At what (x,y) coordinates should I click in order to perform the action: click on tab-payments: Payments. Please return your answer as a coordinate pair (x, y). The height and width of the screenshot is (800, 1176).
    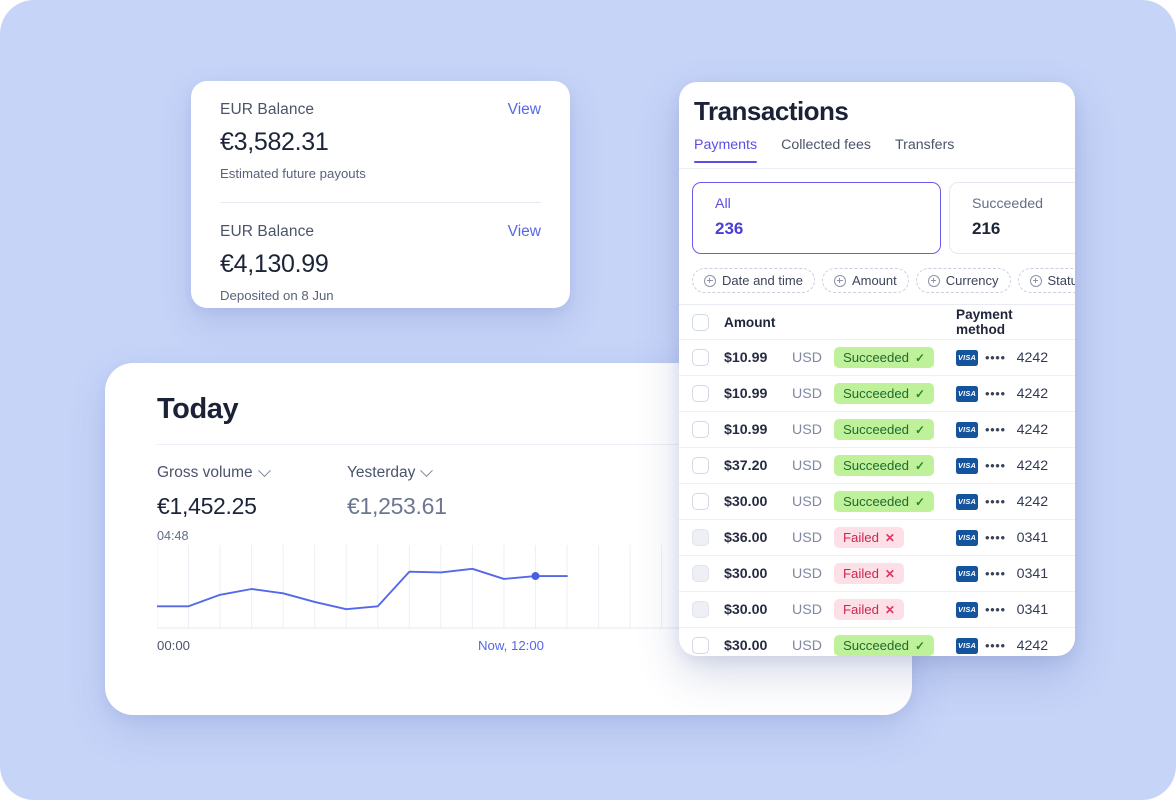
    Looking at the image, I should click on (726, 150).